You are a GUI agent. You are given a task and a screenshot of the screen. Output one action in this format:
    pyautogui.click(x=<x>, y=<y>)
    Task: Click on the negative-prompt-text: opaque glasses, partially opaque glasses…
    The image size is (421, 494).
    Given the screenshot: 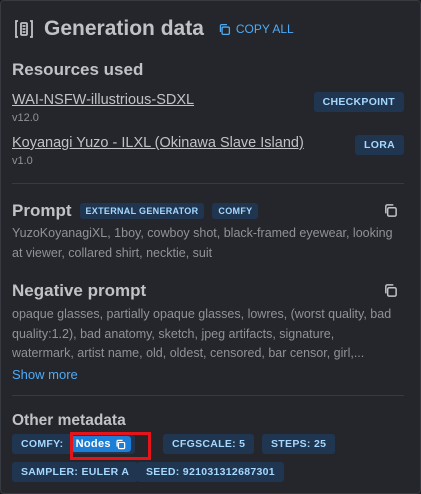 What is the action you would take?
    pyautogui.click(x=202, y=333)
    